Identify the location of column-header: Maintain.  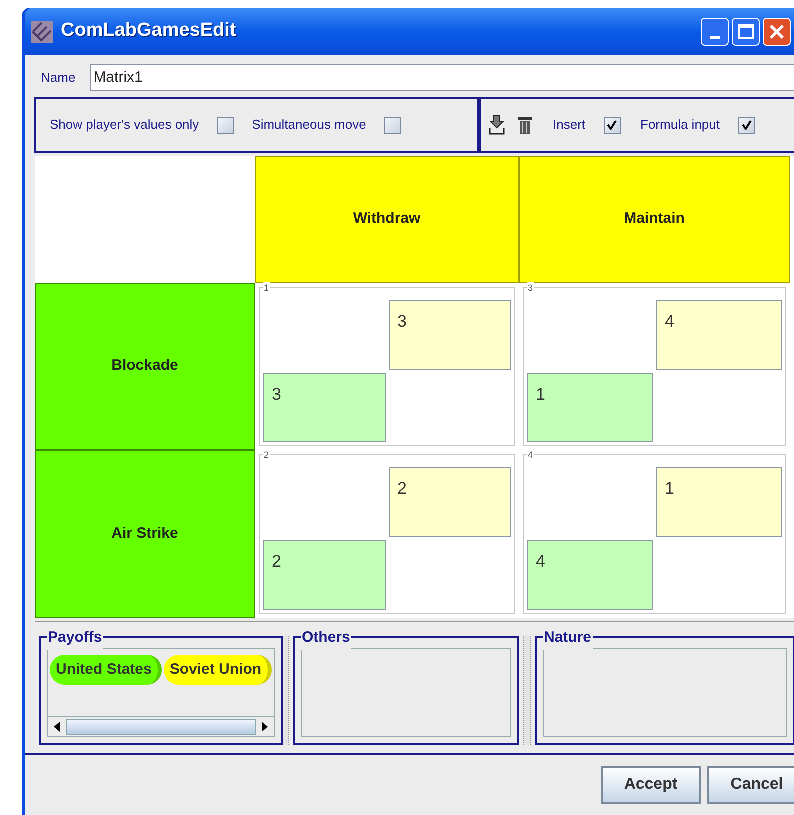
(654, 219).